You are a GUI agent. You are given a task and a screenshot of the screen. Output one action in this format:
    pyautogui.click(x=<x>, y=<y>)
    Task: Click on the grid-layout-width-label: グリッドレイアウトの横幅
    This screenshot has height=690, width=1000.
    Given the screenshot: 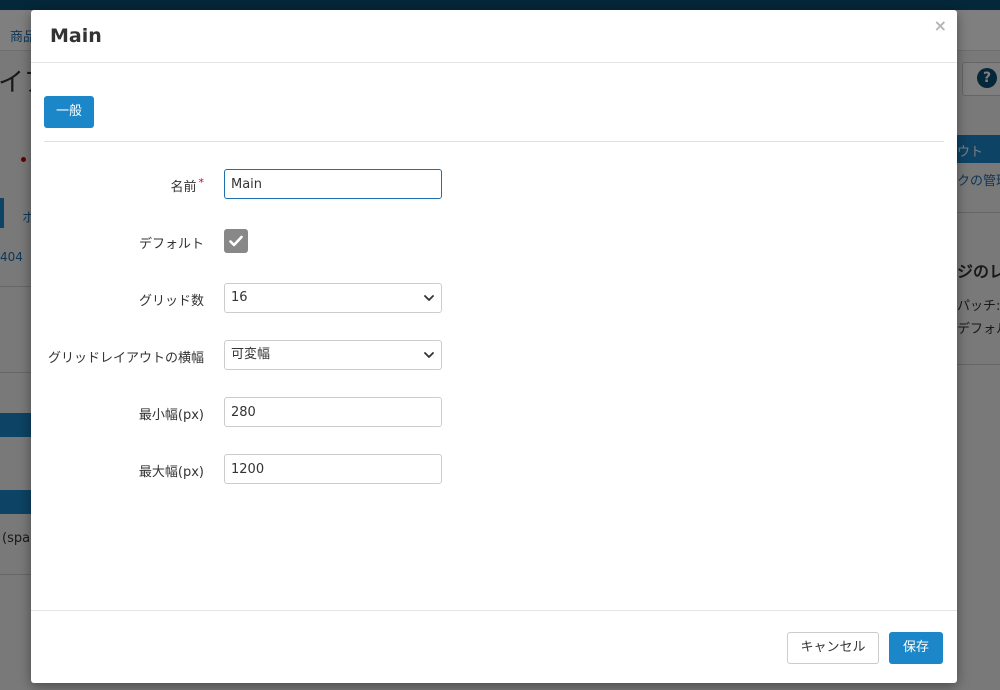 What is the action you would take?
    pyautogui.click(x=125, y=358)
    